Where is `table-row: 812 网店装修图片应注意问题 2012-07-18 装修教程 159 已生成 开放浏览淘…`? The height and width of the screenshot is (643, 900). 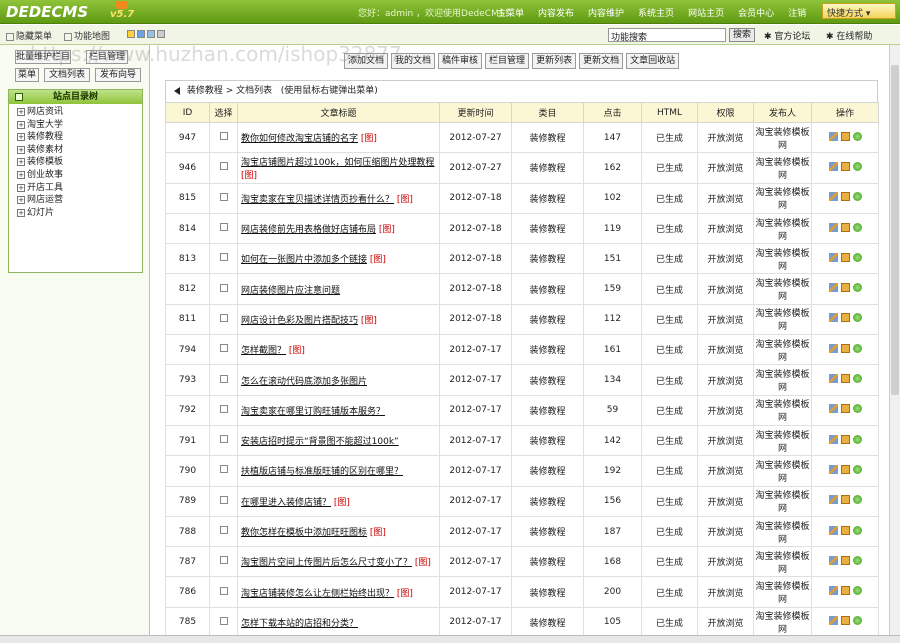
table-row: 812 网店装修图片应注意问题 2012-07-18 装修教程 159 已生成 开放浏览淘… is located at coordinates (522, 289).